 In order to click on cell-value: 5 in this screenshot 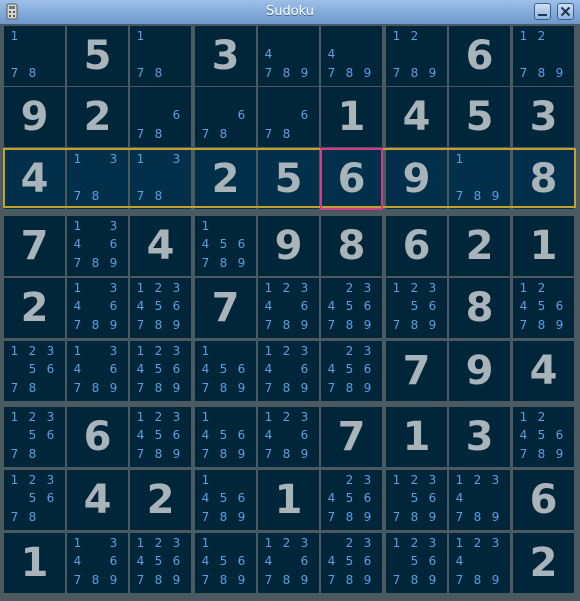, I will do `click(97, 56)`.